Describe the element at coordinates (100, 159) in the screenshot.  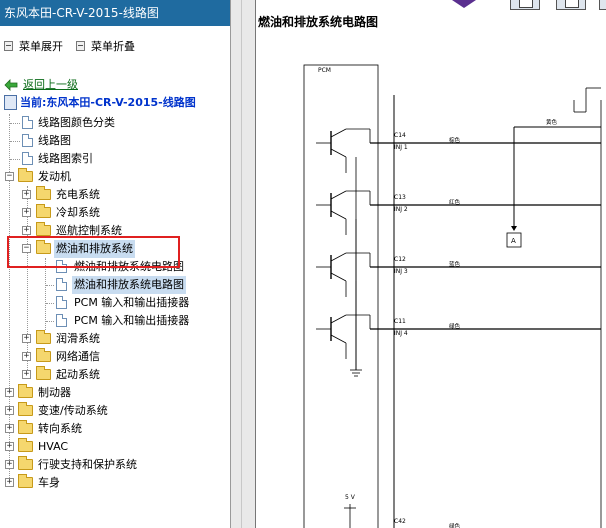
I see `tree-item-diagram-index: 线路图索引` at that location.